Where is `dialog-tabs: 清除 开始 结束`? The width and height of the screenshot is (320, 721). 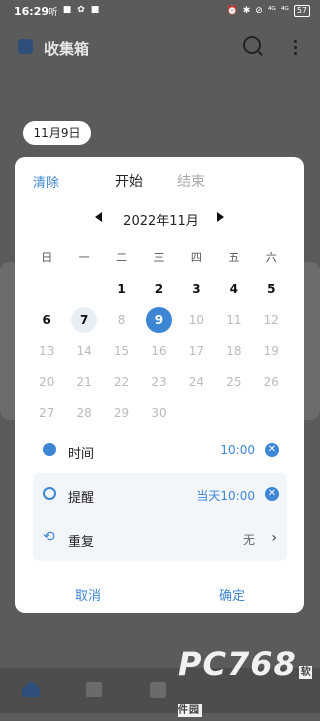
dialog-tabs: 清除 开始 结束 is located at coordinates (159, 179).